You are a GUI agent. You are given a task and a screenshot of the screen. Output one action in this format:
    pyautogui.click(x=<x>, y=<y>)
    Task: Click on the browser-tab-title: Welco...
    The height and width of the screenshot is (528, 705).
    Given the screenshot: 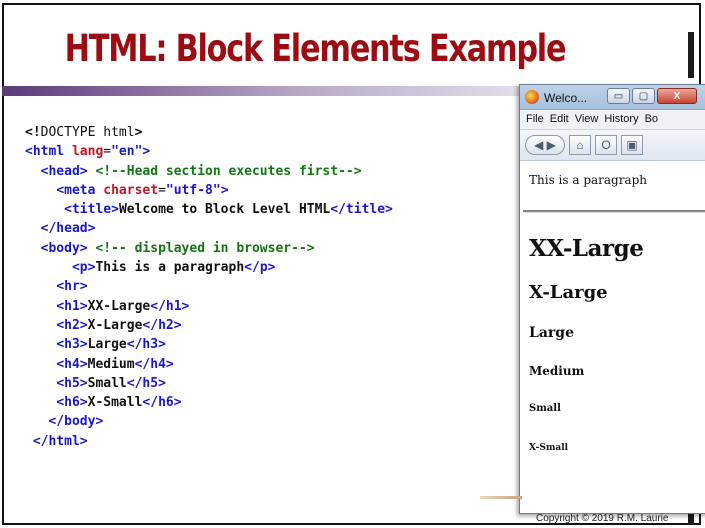 What is the action you would take?
    pyautogui.click(x=565, y=98)
    